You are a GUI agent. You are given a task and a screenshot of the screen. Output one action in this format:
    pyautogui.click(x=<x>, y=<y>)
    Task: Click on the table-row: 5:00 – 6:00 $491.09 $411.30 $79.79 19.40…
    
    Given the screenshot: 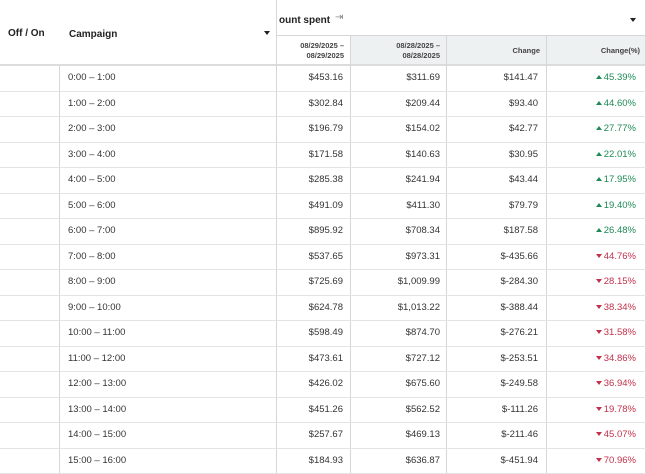 What is the action you would take?
    pyautogui.click(x=323, y=207)
    